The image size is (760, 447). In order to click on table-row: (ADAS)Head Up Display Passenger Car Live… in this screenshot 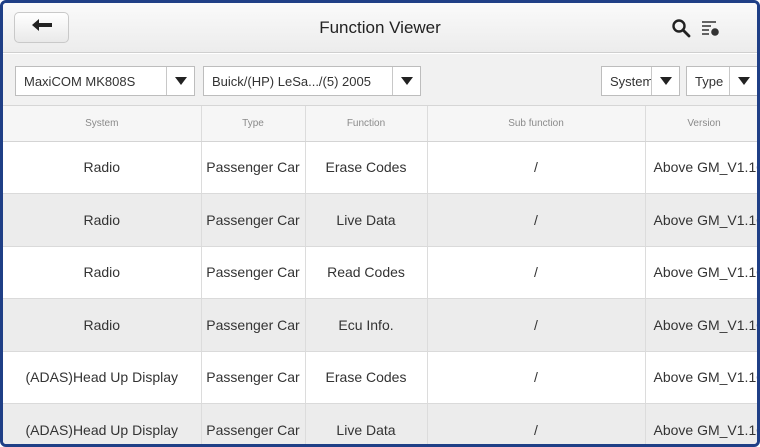, I will do `click(380, 423)`.